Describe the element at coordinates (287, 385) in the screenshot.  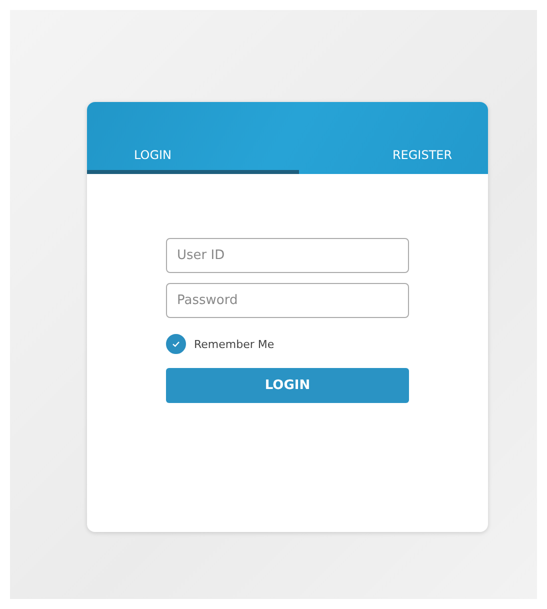
I see `login-button: LOGIN` at that location.